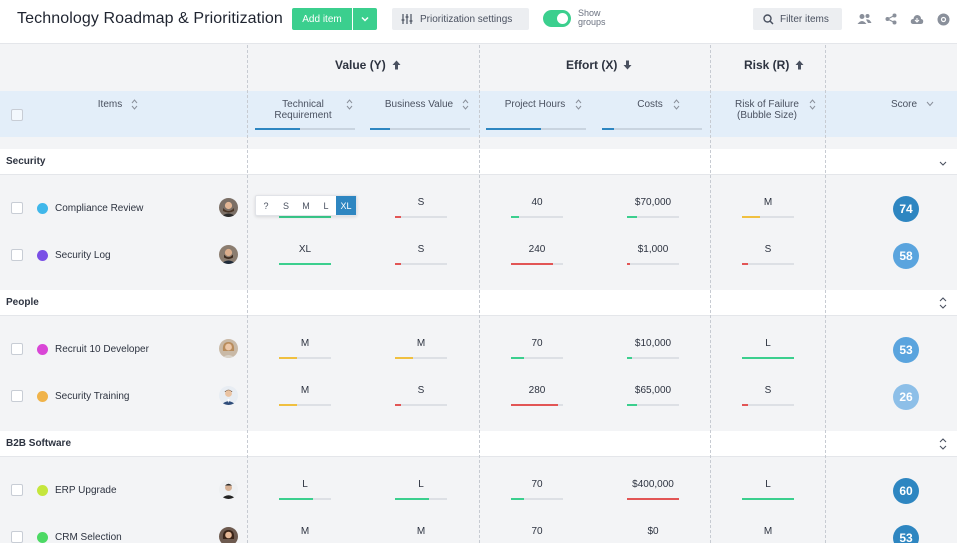 This screenshot has height=543, width=957. I want to click on col-business-value: Business Value, so click(419, 104).